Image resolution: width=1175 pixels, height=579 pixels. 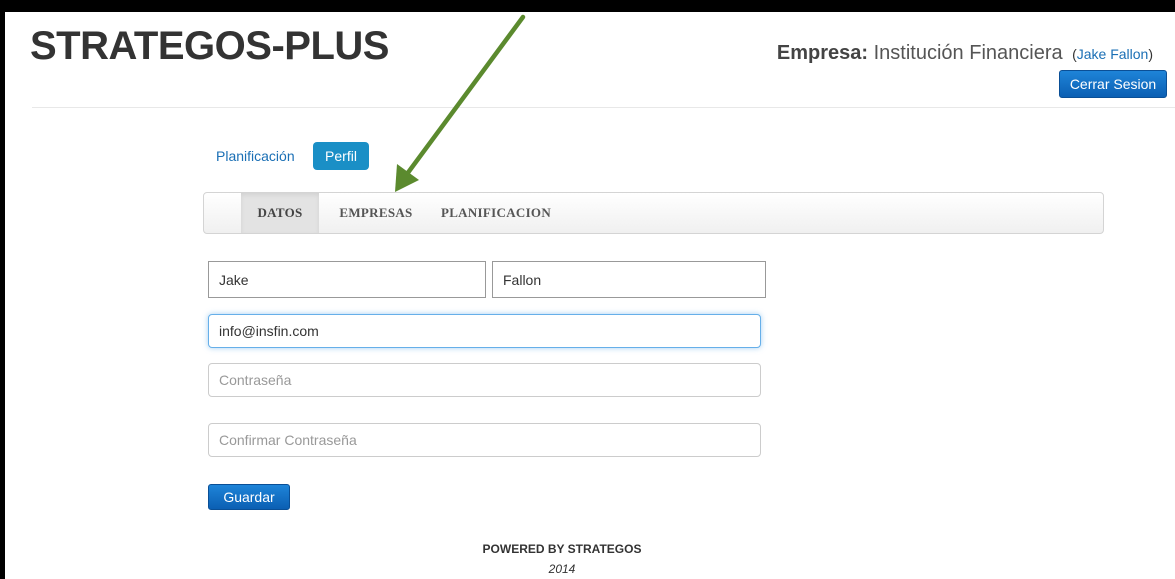 I want to click on email-field, so click(x=484, y=331).